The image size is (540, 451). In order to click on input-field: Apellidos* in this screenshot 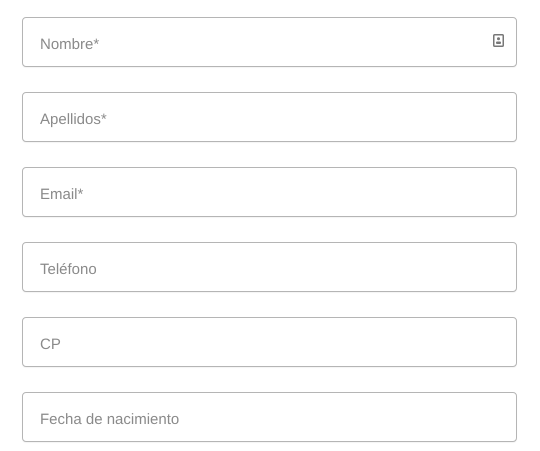, I will do `click(269, 117)`.